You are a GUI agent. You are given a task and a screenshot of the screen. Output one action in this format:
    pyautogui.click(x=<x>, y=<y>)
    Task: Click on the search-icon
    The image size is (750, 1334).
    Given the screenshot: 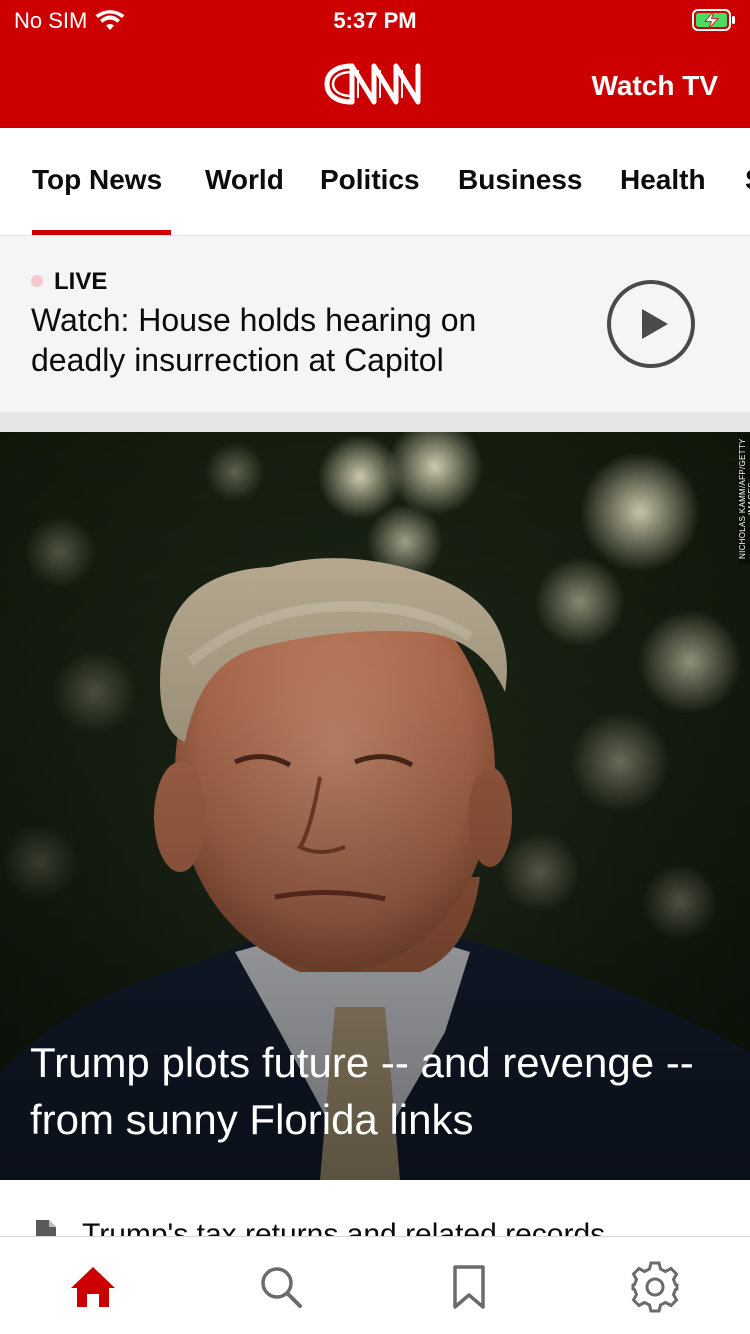 What is the action you would take?
    pyautogui.click(x=281, y=1287)
    